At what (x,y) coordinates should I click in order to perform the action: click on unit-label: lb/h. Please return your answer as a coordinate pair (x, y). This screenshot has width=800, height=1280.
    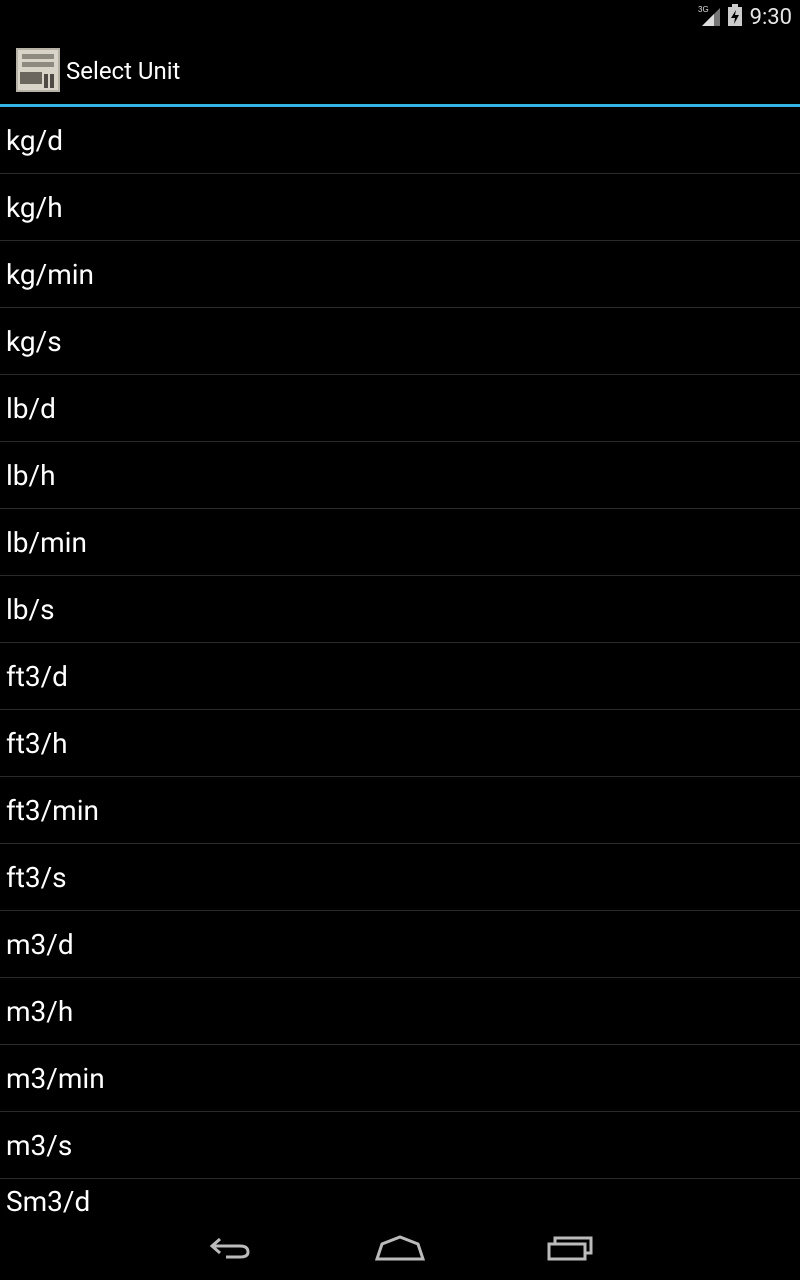
    Looking at the image, I should click on (31, 475).